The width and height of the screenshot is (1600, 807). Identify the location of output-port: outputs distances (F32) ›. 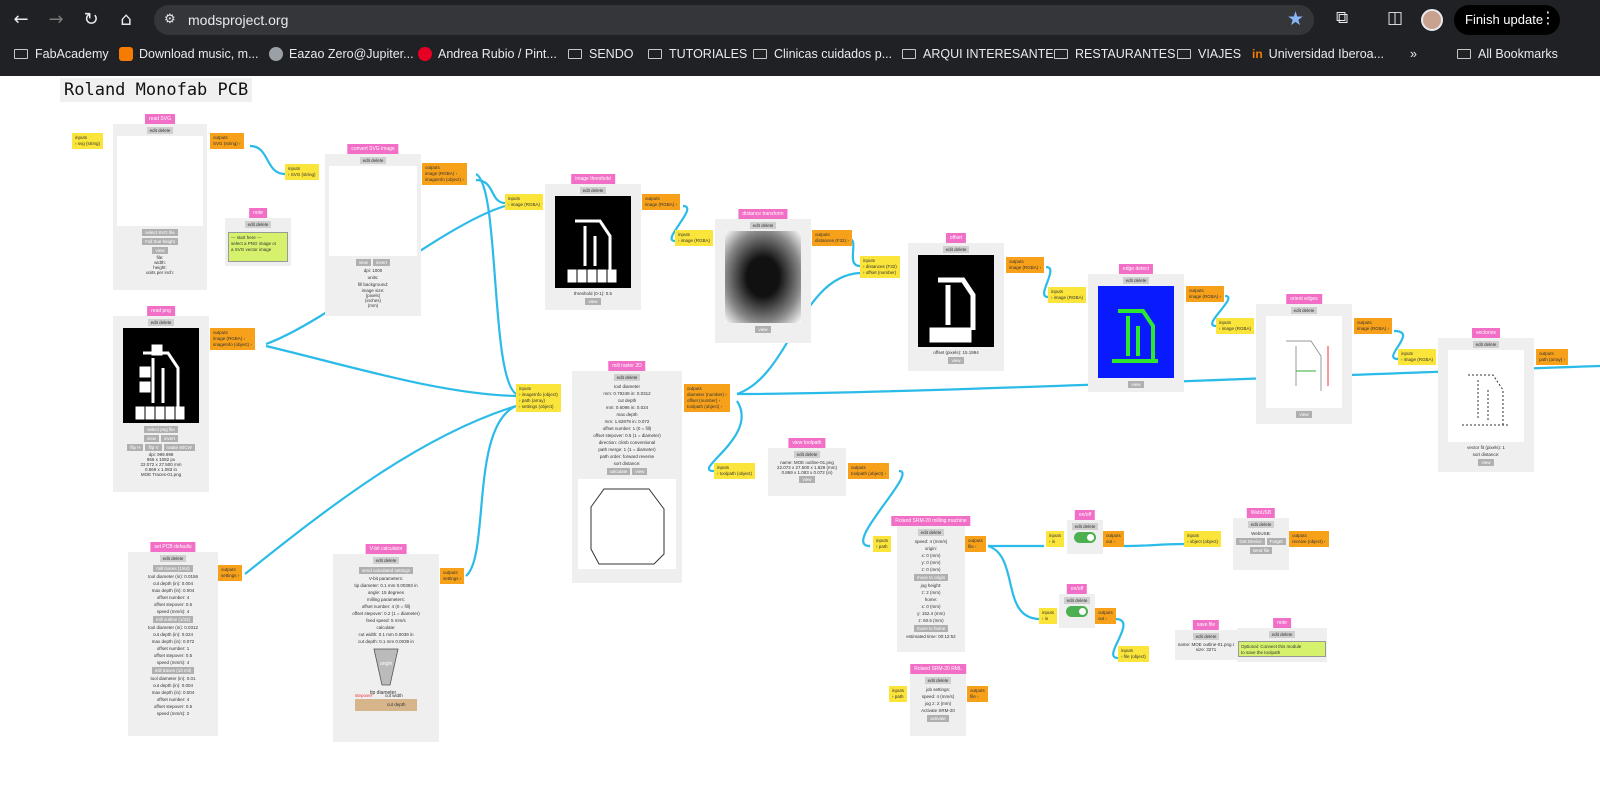
(832, 238).